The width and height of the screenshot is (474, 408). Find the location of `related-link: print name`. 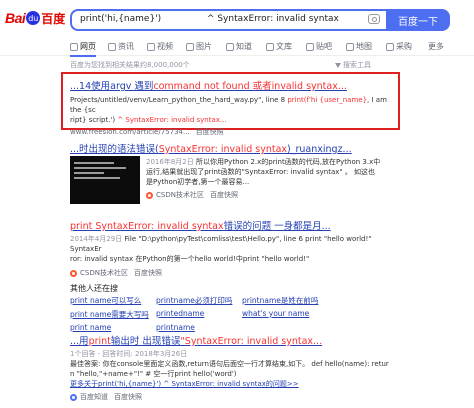

related-link: print name is located at coordinates (90, 327).